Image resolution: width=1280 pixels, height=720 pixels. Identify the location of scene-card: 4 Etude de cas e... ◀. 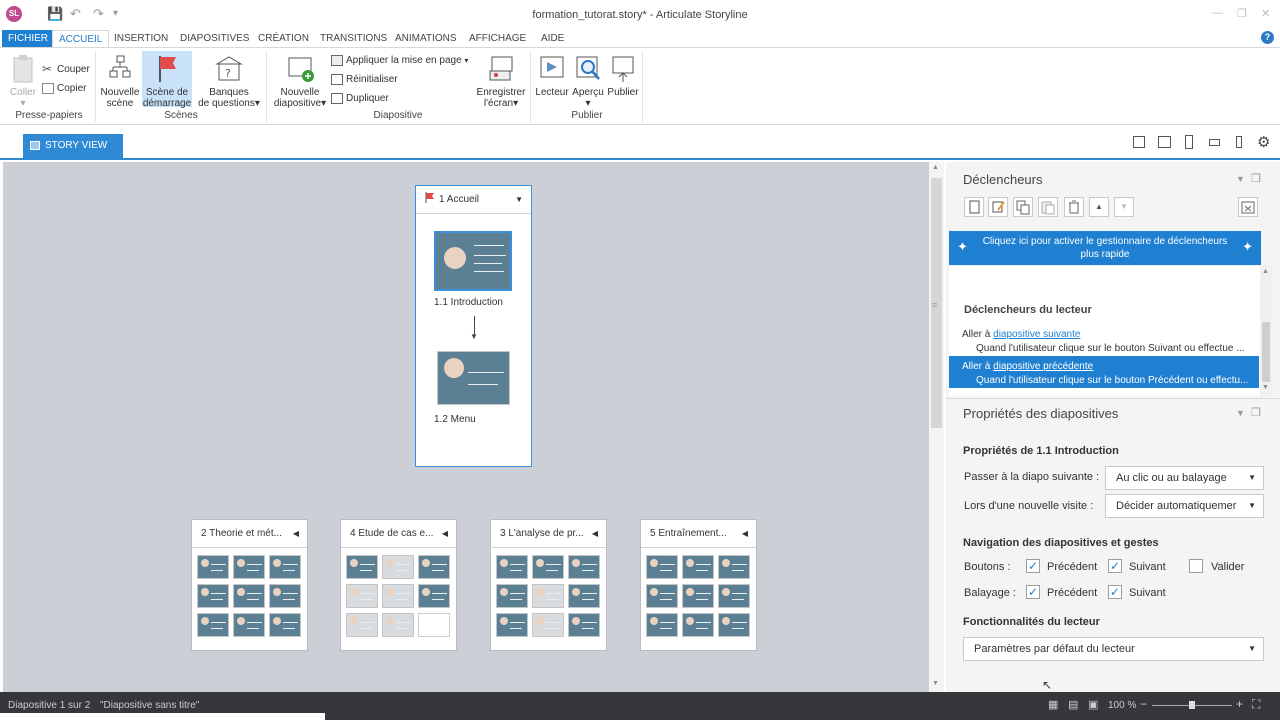
(398, 585).